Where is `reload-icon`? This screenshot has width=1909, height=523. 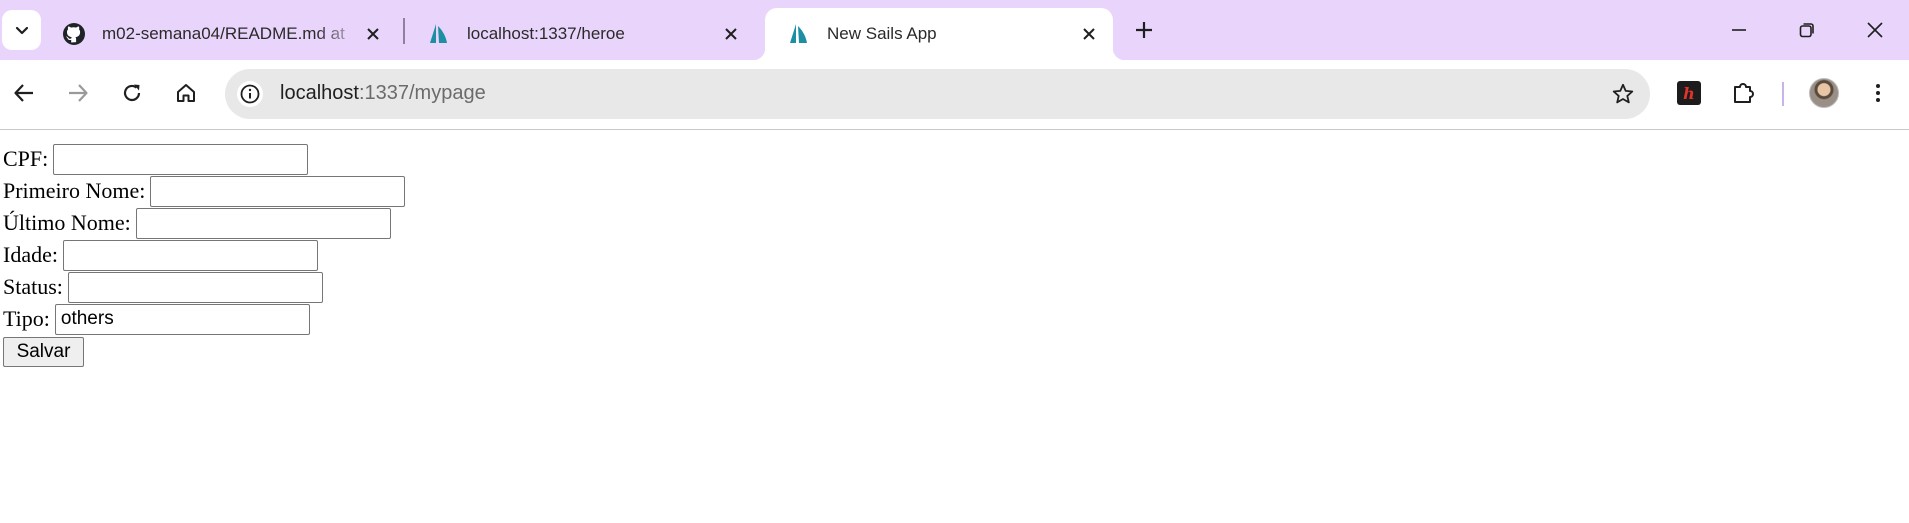
reload-icon is located at coordinates (132, 93).